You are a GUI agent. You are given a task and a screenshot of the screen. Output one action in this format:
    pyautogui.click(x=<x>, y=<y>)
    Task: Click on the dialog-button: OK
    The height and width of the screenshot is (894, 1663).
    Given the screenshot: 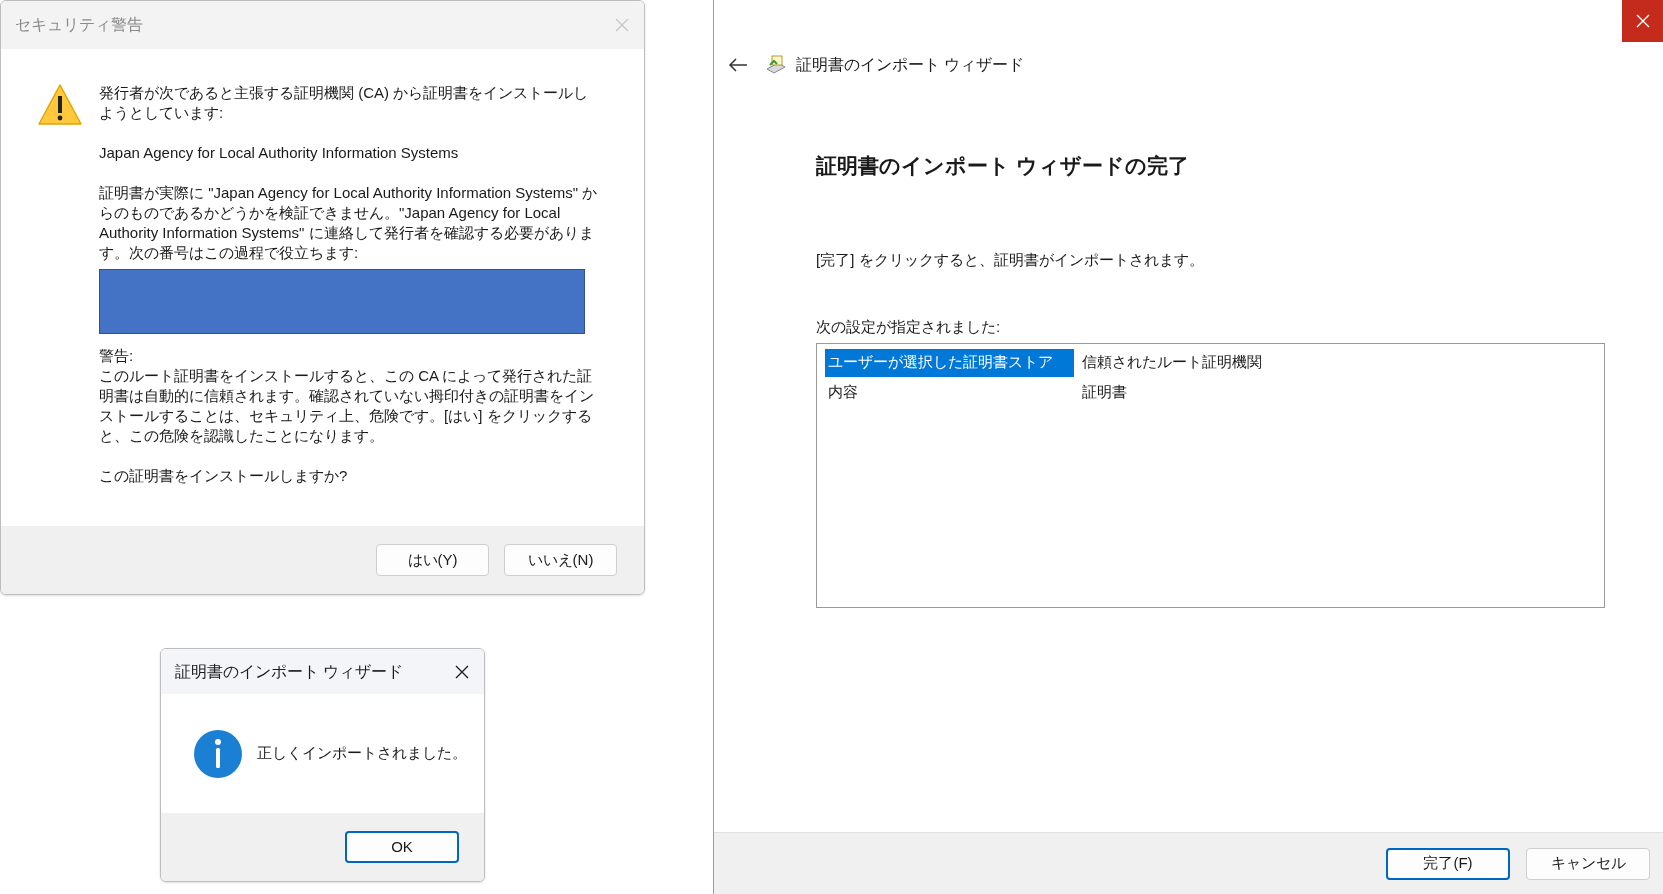 What is the action you would take?
    pyautogui.click(x=402, y=847)
    